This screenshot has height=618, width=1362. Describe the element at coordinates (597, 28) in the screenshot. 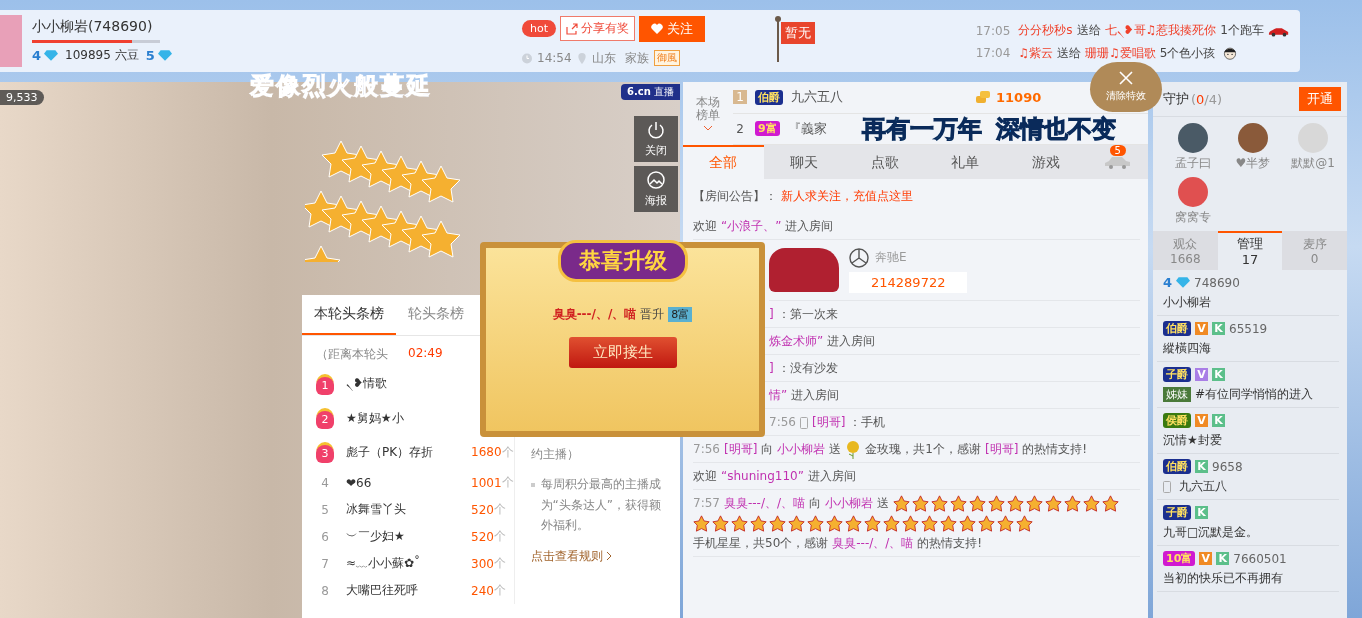

I see `share-button: 分享有奖` at that location.